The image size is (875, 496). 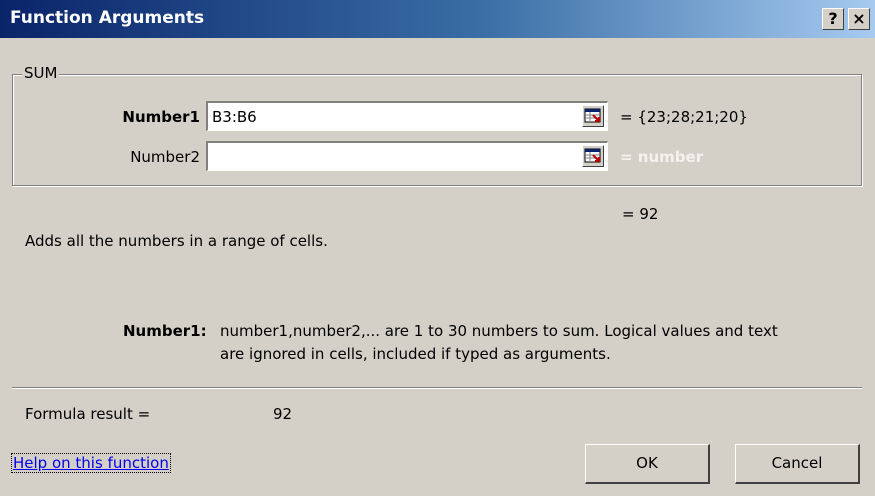 I want to click on separator, so click(x=437, y=388).